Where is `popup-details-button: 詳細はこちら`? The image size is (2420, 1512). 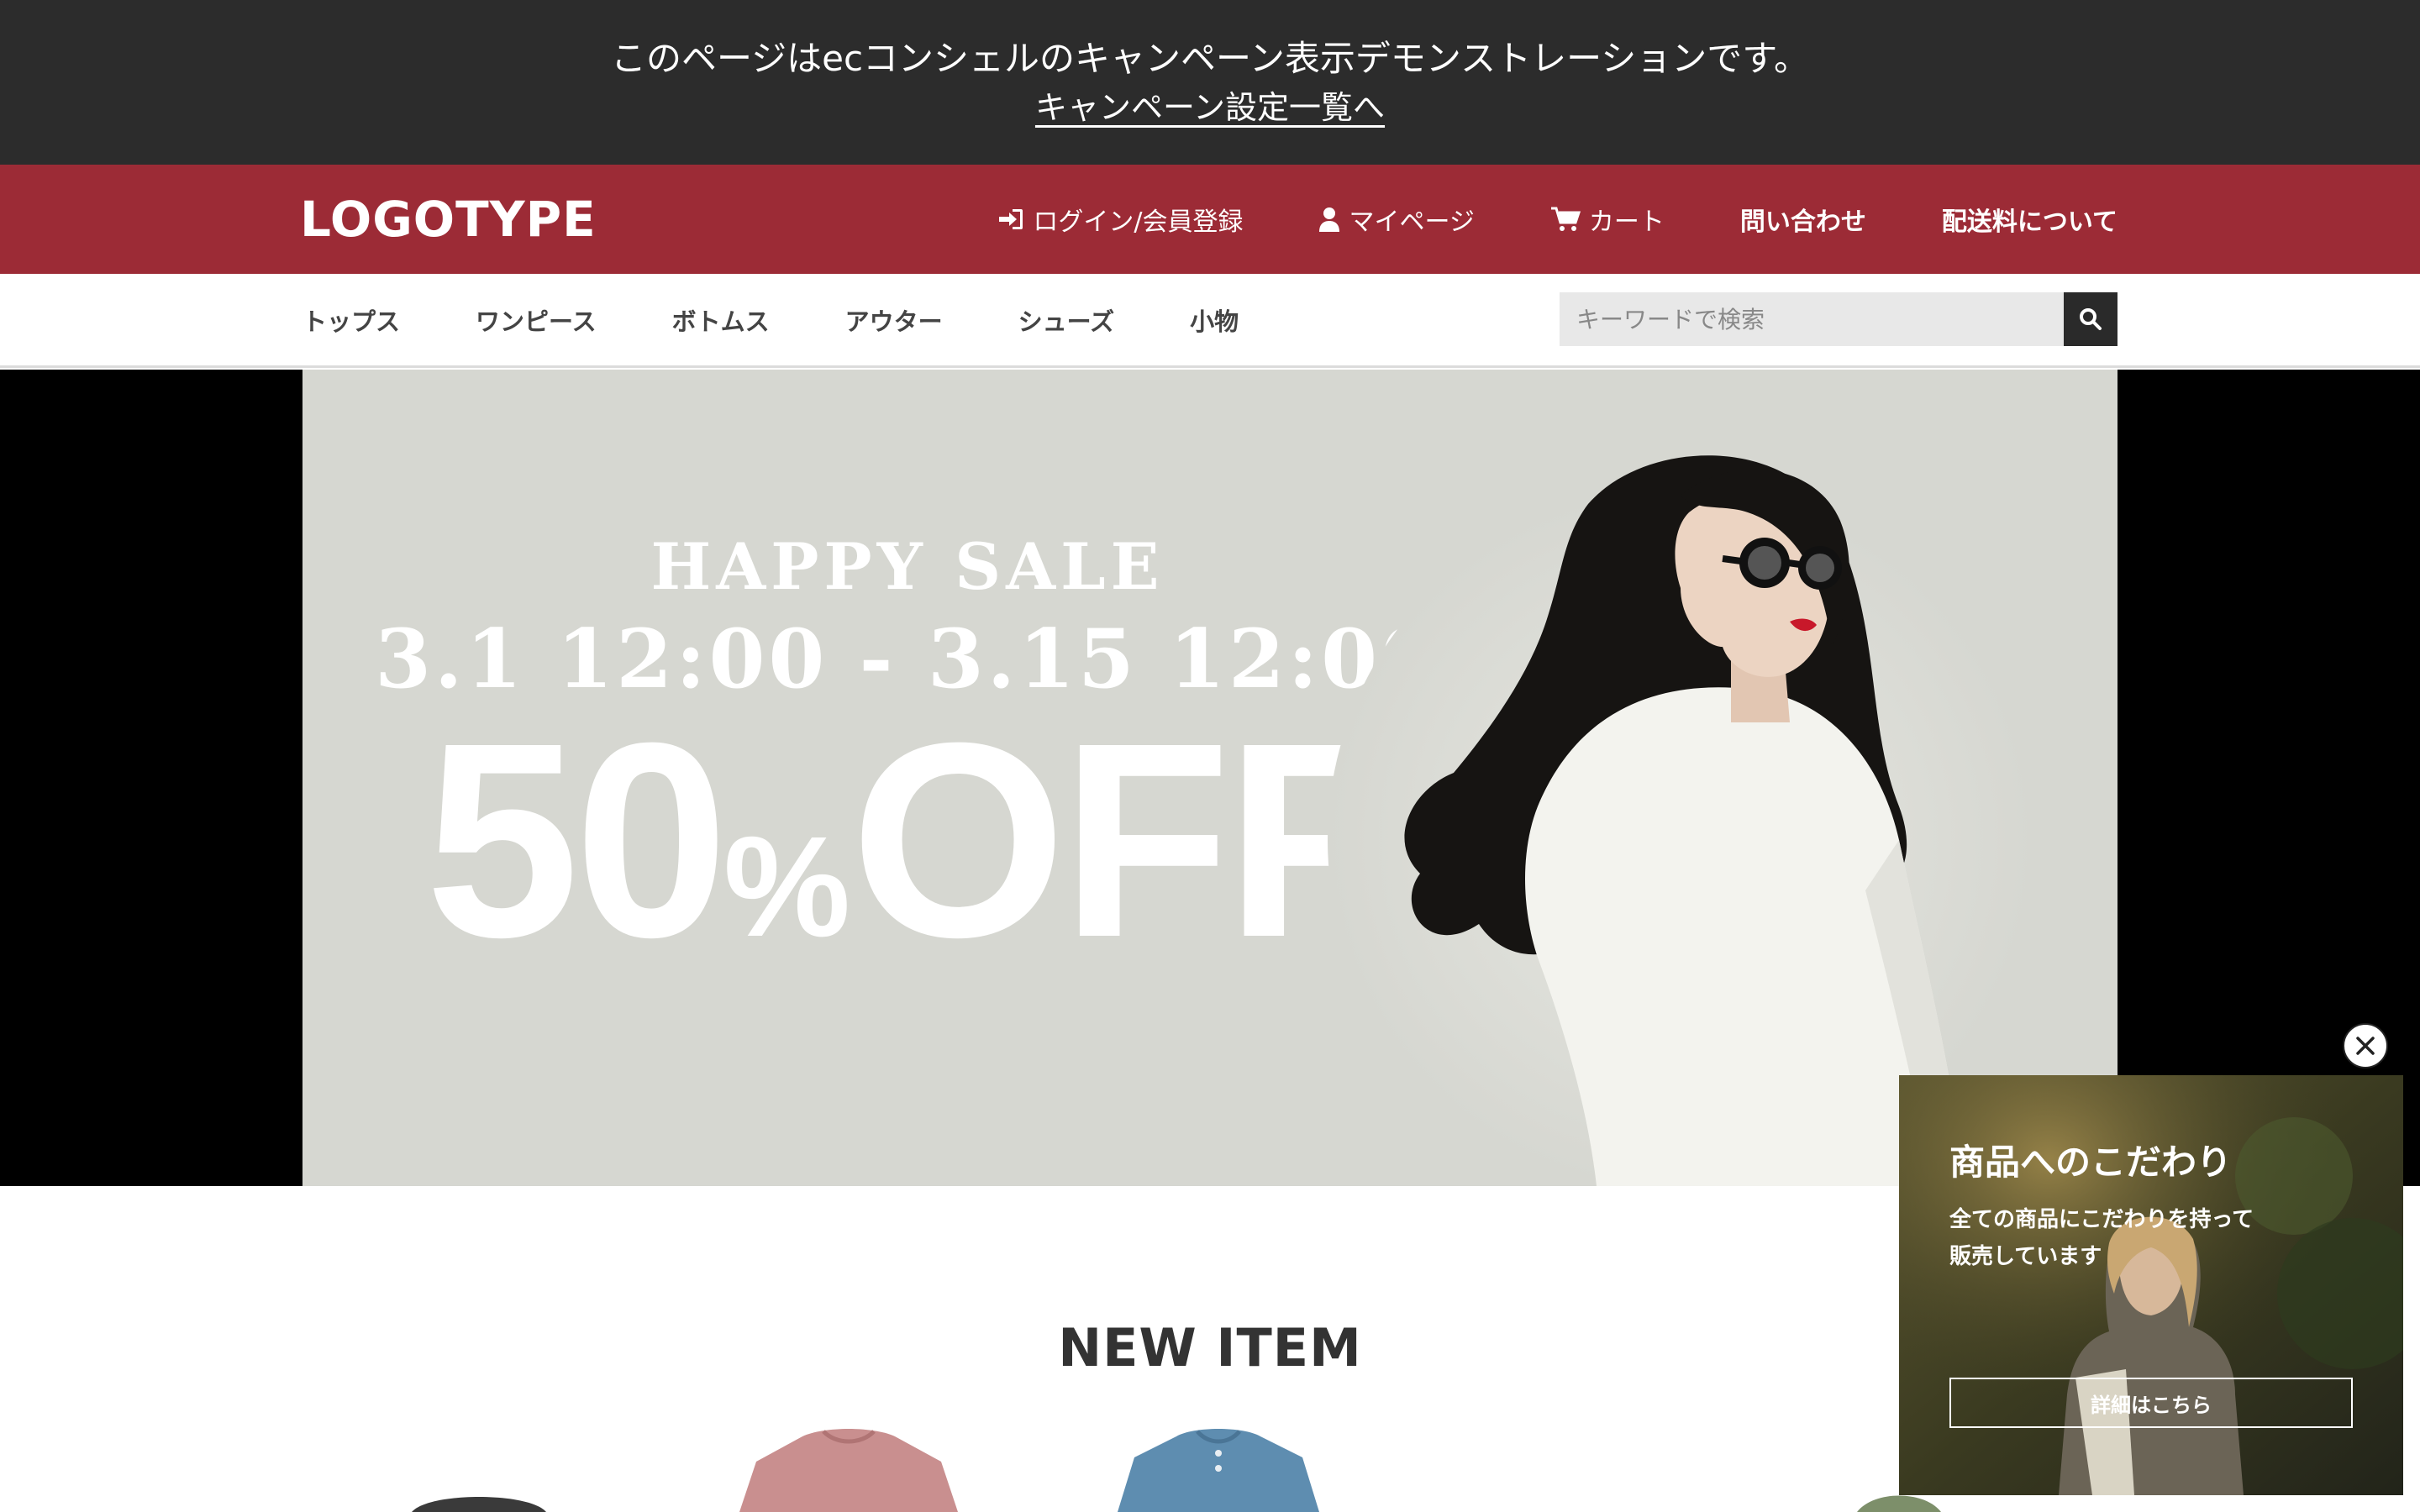 popup-details-button: 詳細はこちら is located at coordinates (2151, 1403).